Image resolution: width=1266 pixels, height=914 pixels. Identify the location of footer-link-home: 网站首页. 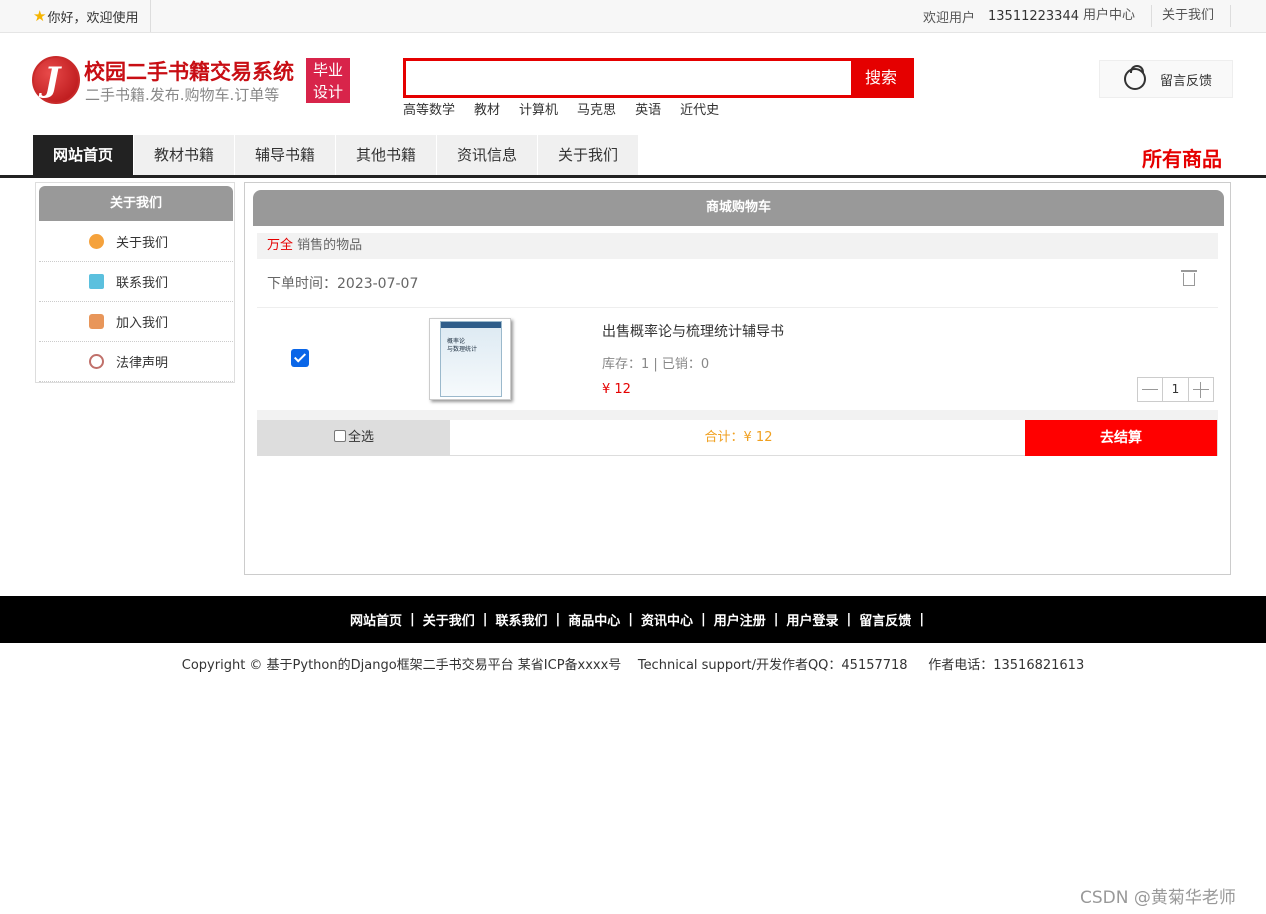
(376, 619).